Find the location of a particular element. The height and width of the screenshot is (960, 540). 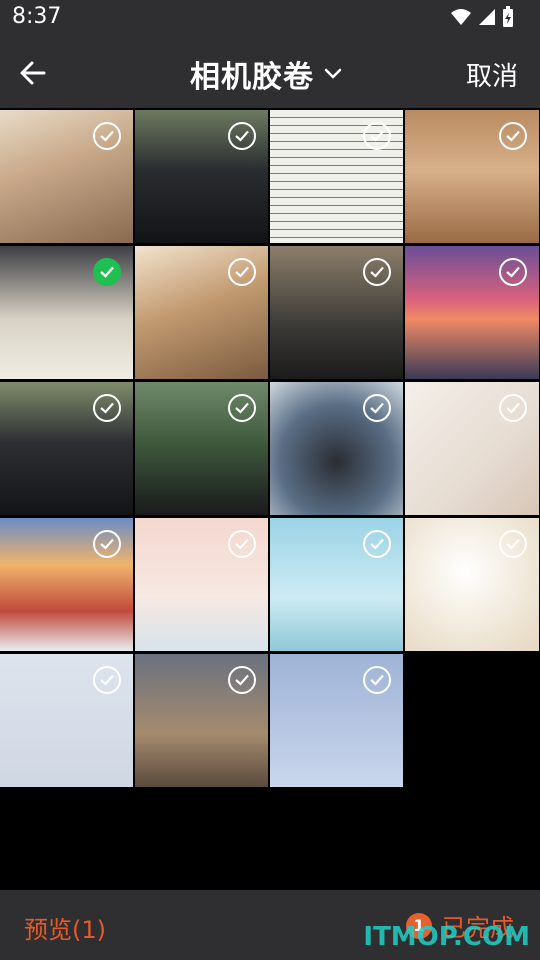

album-selector: 相机胶卷 is located at coordinates (266, 74).